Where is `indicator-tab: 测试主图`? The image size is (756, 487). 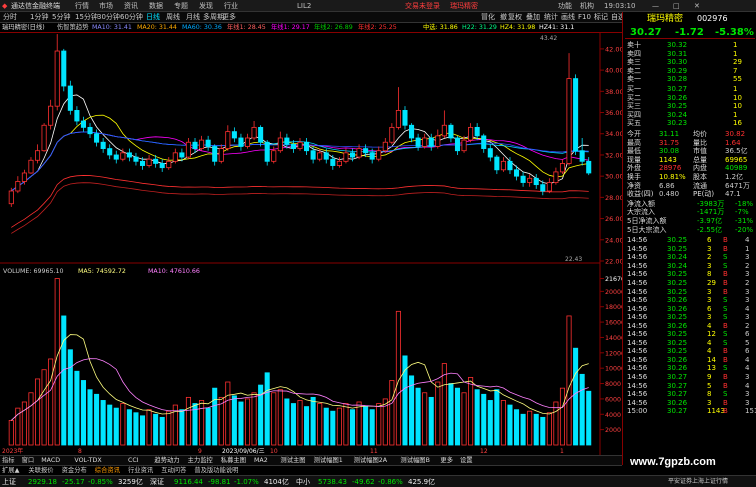 indicator-tab: 测试主图 is located at coordinates (292, 461).